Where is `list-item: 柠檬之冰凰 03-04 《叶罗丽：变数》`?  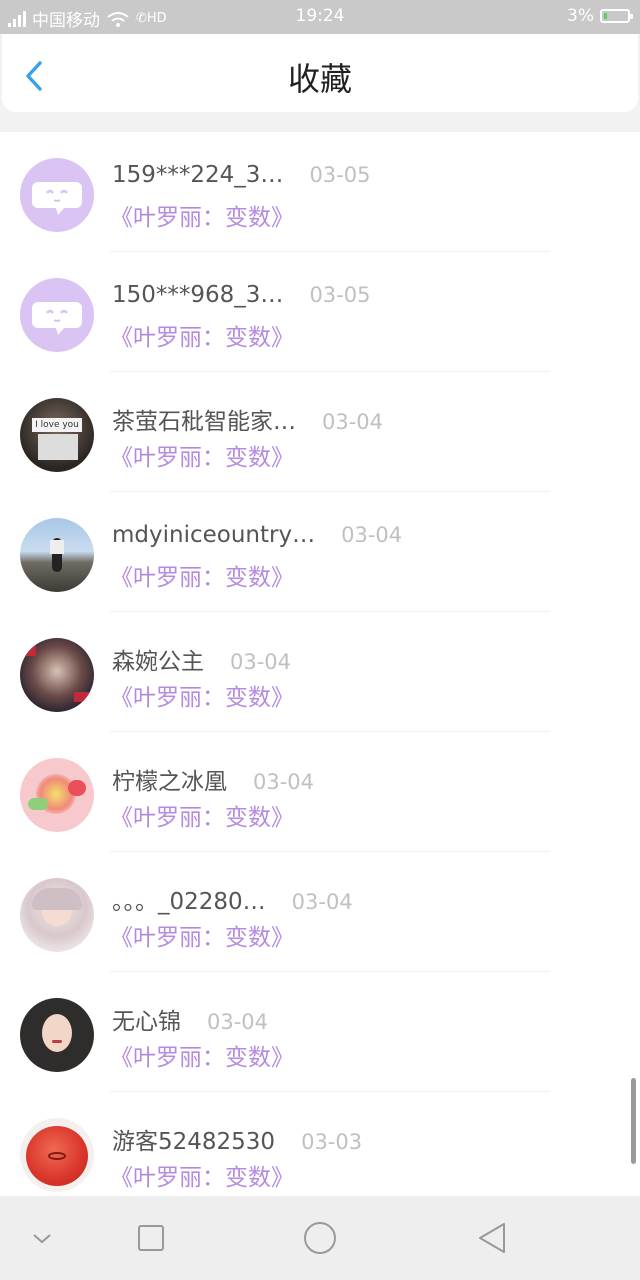
list-item: 柠檬之冰凰 03-04 《叶罗丽：变数》 is located at coordinates (320, 792).